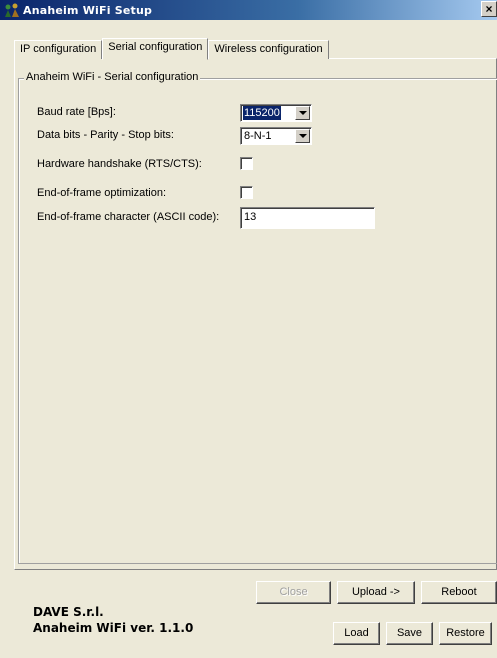 This screenshot has width=497, height=658. Describe the element at coordinates (119, 164) in the screenshot. I see `handshake-label: Hardware handshake (RTS/CTS):` at that location.